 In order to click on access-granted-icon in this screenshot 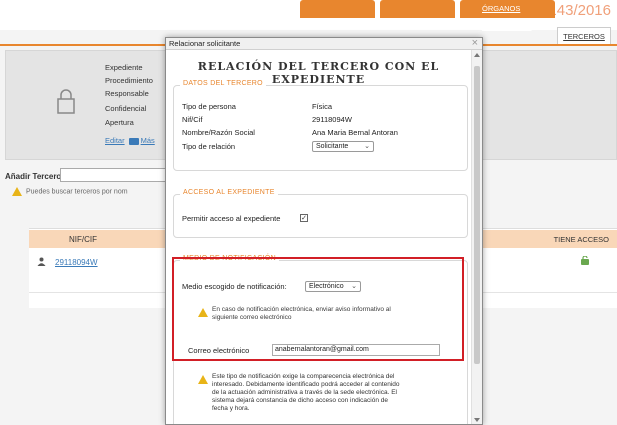, I will do `click(585, 261)`.